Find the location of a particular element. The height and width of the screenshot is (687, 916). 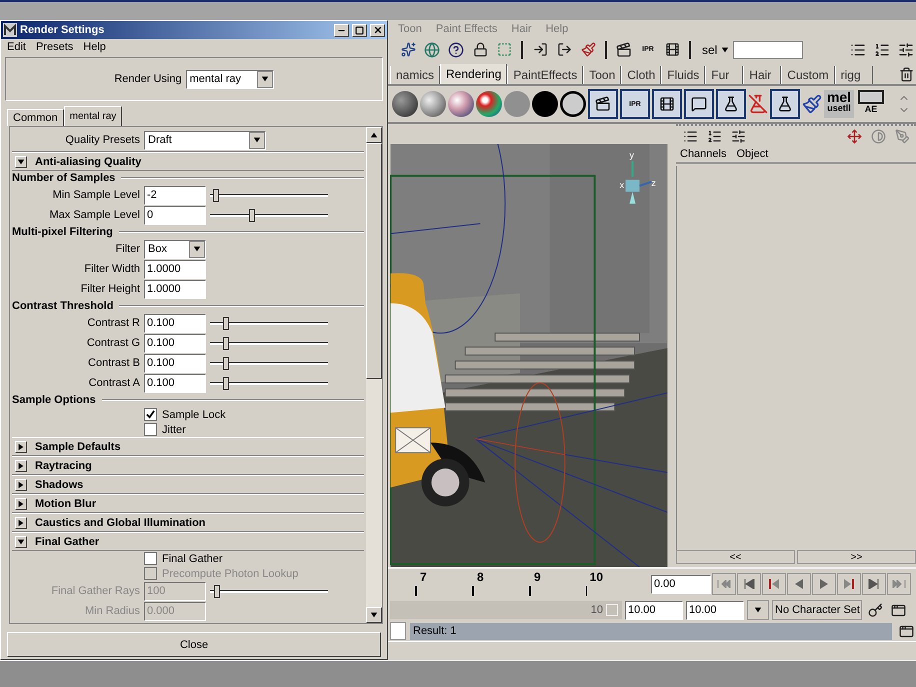

section-header: Sample Defaults is located at coordinates (188, 446).